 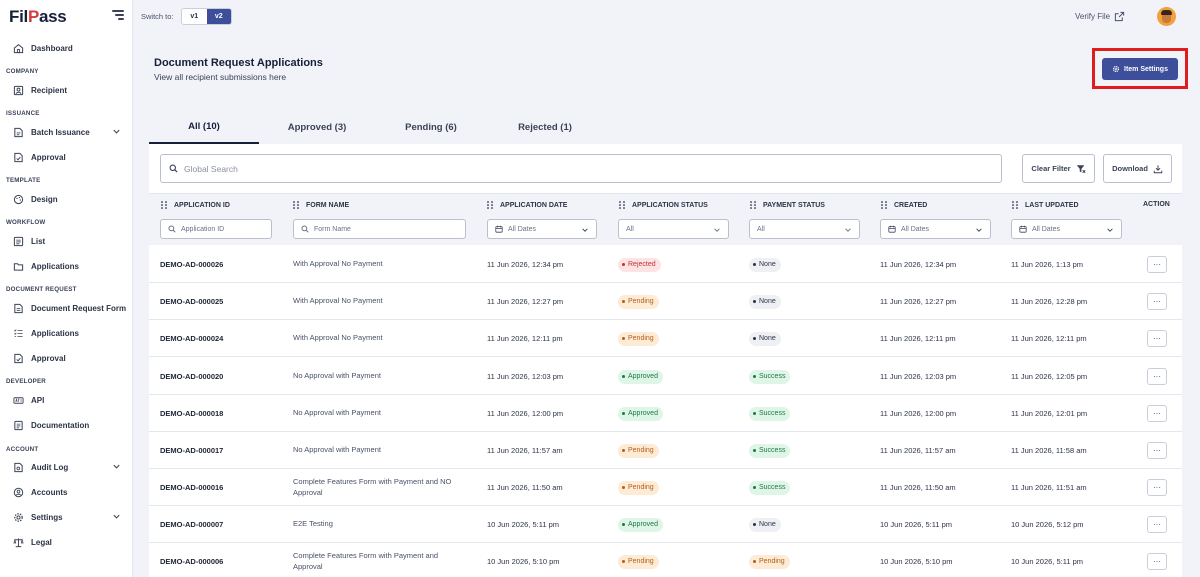 I want to click on application-id-cell: DEMO-AD-000006, so click(x=191, y=560).